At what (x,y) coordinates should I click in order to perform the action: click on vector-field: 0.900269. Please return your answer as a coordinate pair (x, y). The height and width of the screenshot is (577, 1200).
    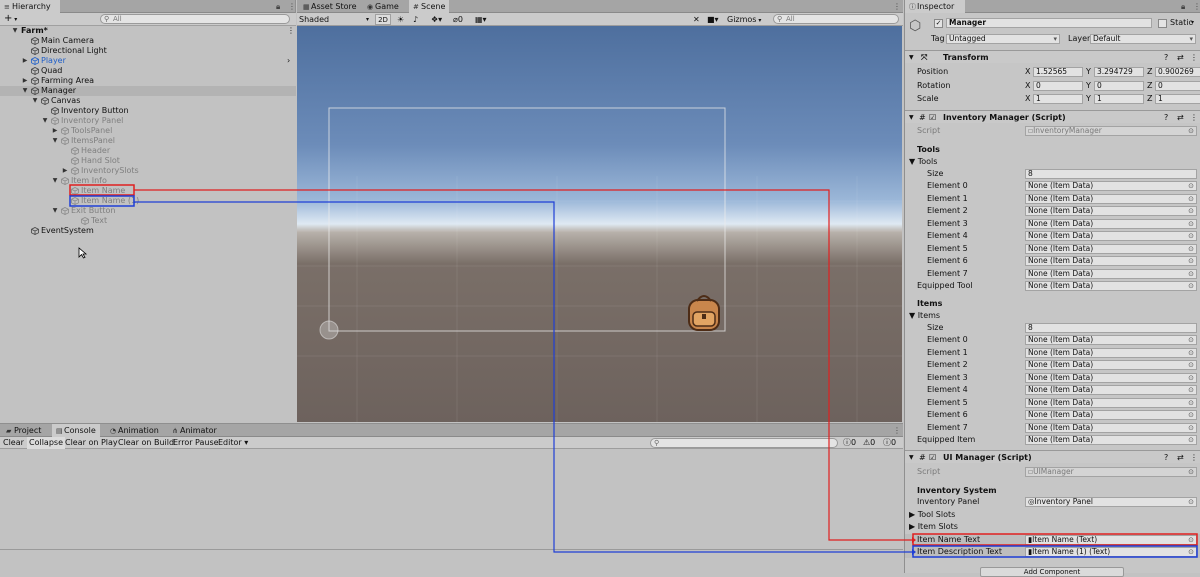
    Looking at the image, I should click on (1177, 72).